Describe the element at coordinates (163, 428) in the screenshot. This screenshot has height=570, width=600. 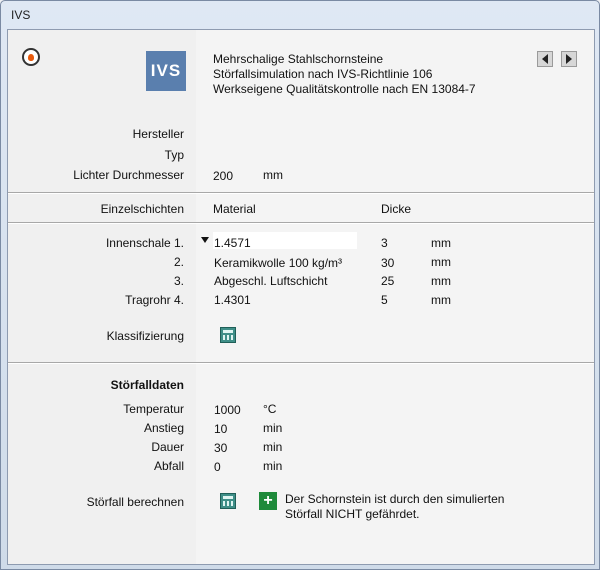
I see `anstieg-label: Anstieg` at that location.